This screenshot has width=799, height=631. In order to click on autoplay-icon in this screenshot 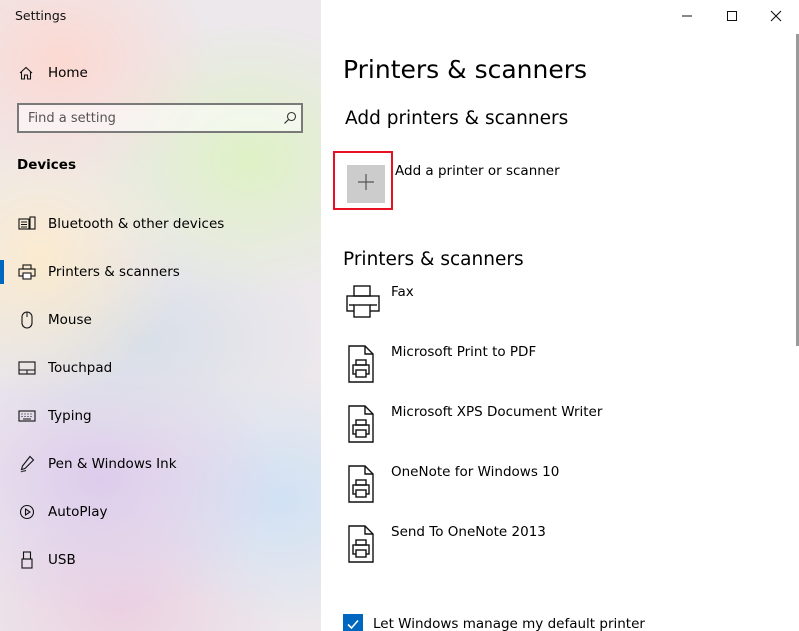, I will do `click(27, 512)`.